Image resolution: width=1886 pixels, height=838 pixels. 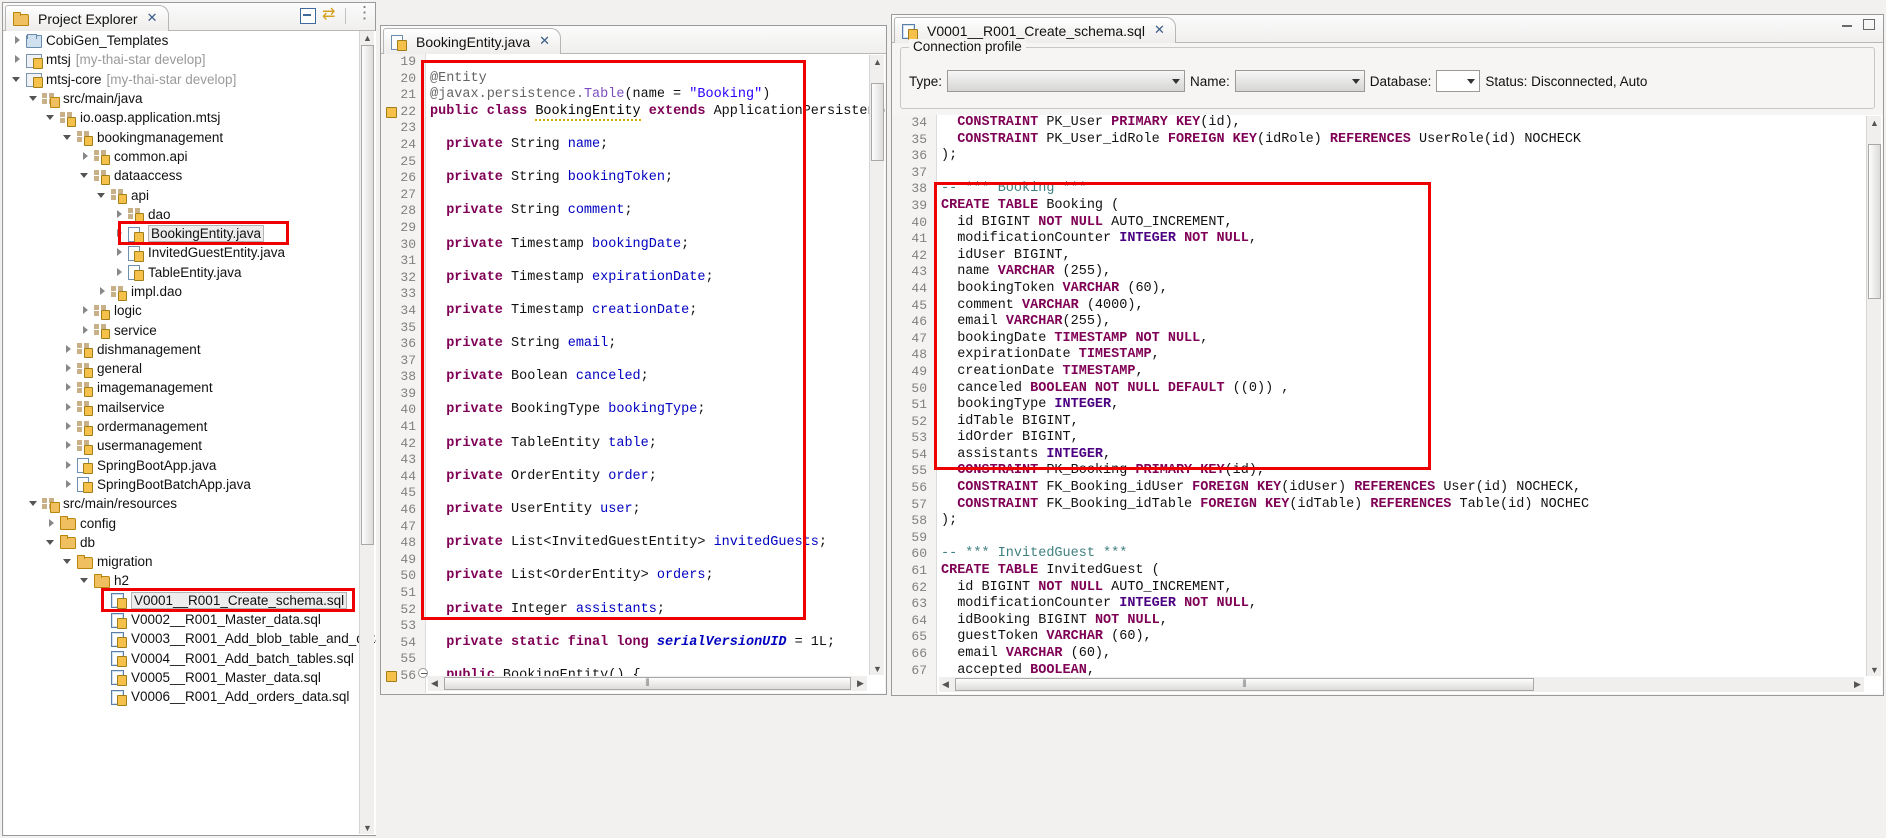 What do you see at coordinates (190, 677) in the screenshot?
I see `tree-item-v0005-r001-master-data-sql: V0005__R001_Master_data.sql` at bounding box center [190, 677].